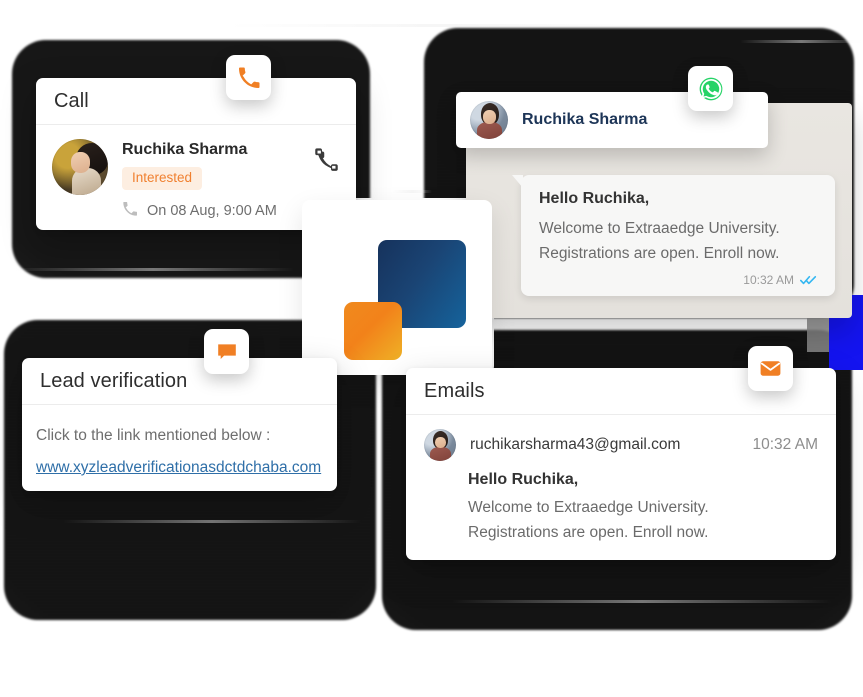 Image resolution: width=863 pixels, height=697 pixels. What do you see at coordinates (659, 254) in the screenshot?
I see `whatsapp-line-2: Registrations are open. Enroll now.` at bounding box center [659, 254].